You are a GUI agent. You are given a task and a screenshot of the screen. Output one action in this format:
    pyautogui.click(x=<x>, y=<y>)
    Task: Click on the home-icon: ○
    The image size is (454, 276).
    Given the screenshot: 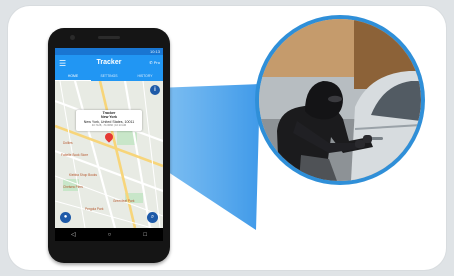 What is the action you would take?
    pyautogui.click(x=110, y=235)
    